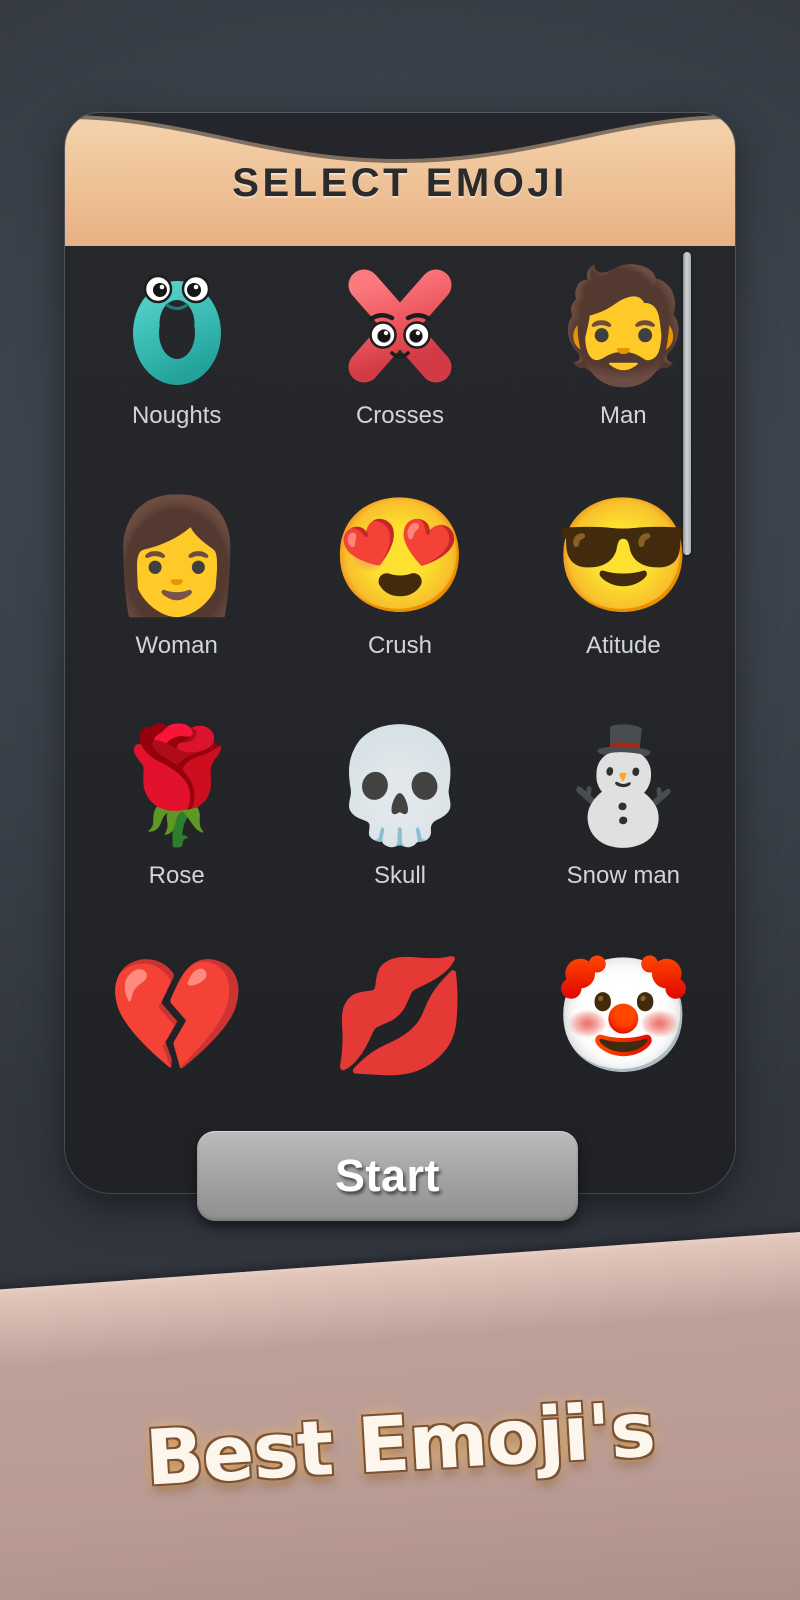 This screenshot has width=800, height=1600. Describe the element at coordinates (623, 875) in the screenshot. I see `emoji-label: Snow man` at that location.